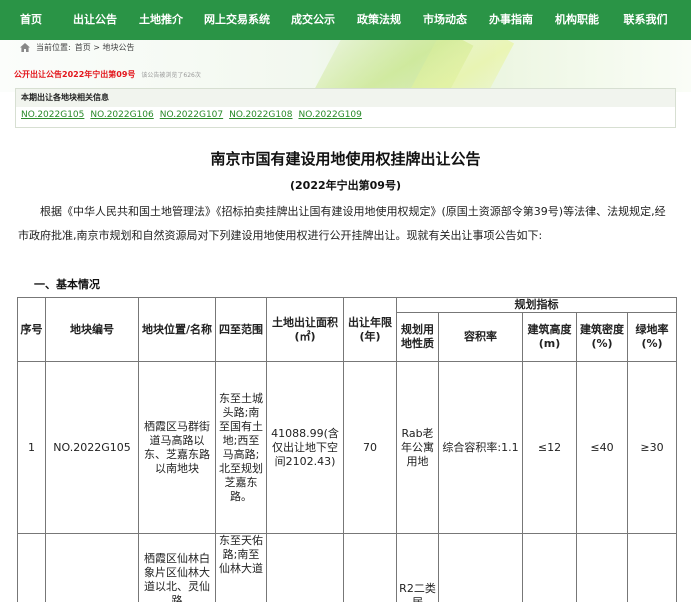 The height and width of the screenshot is (602, 691). I want to click on header-far: 容积率, so click(480, 337).